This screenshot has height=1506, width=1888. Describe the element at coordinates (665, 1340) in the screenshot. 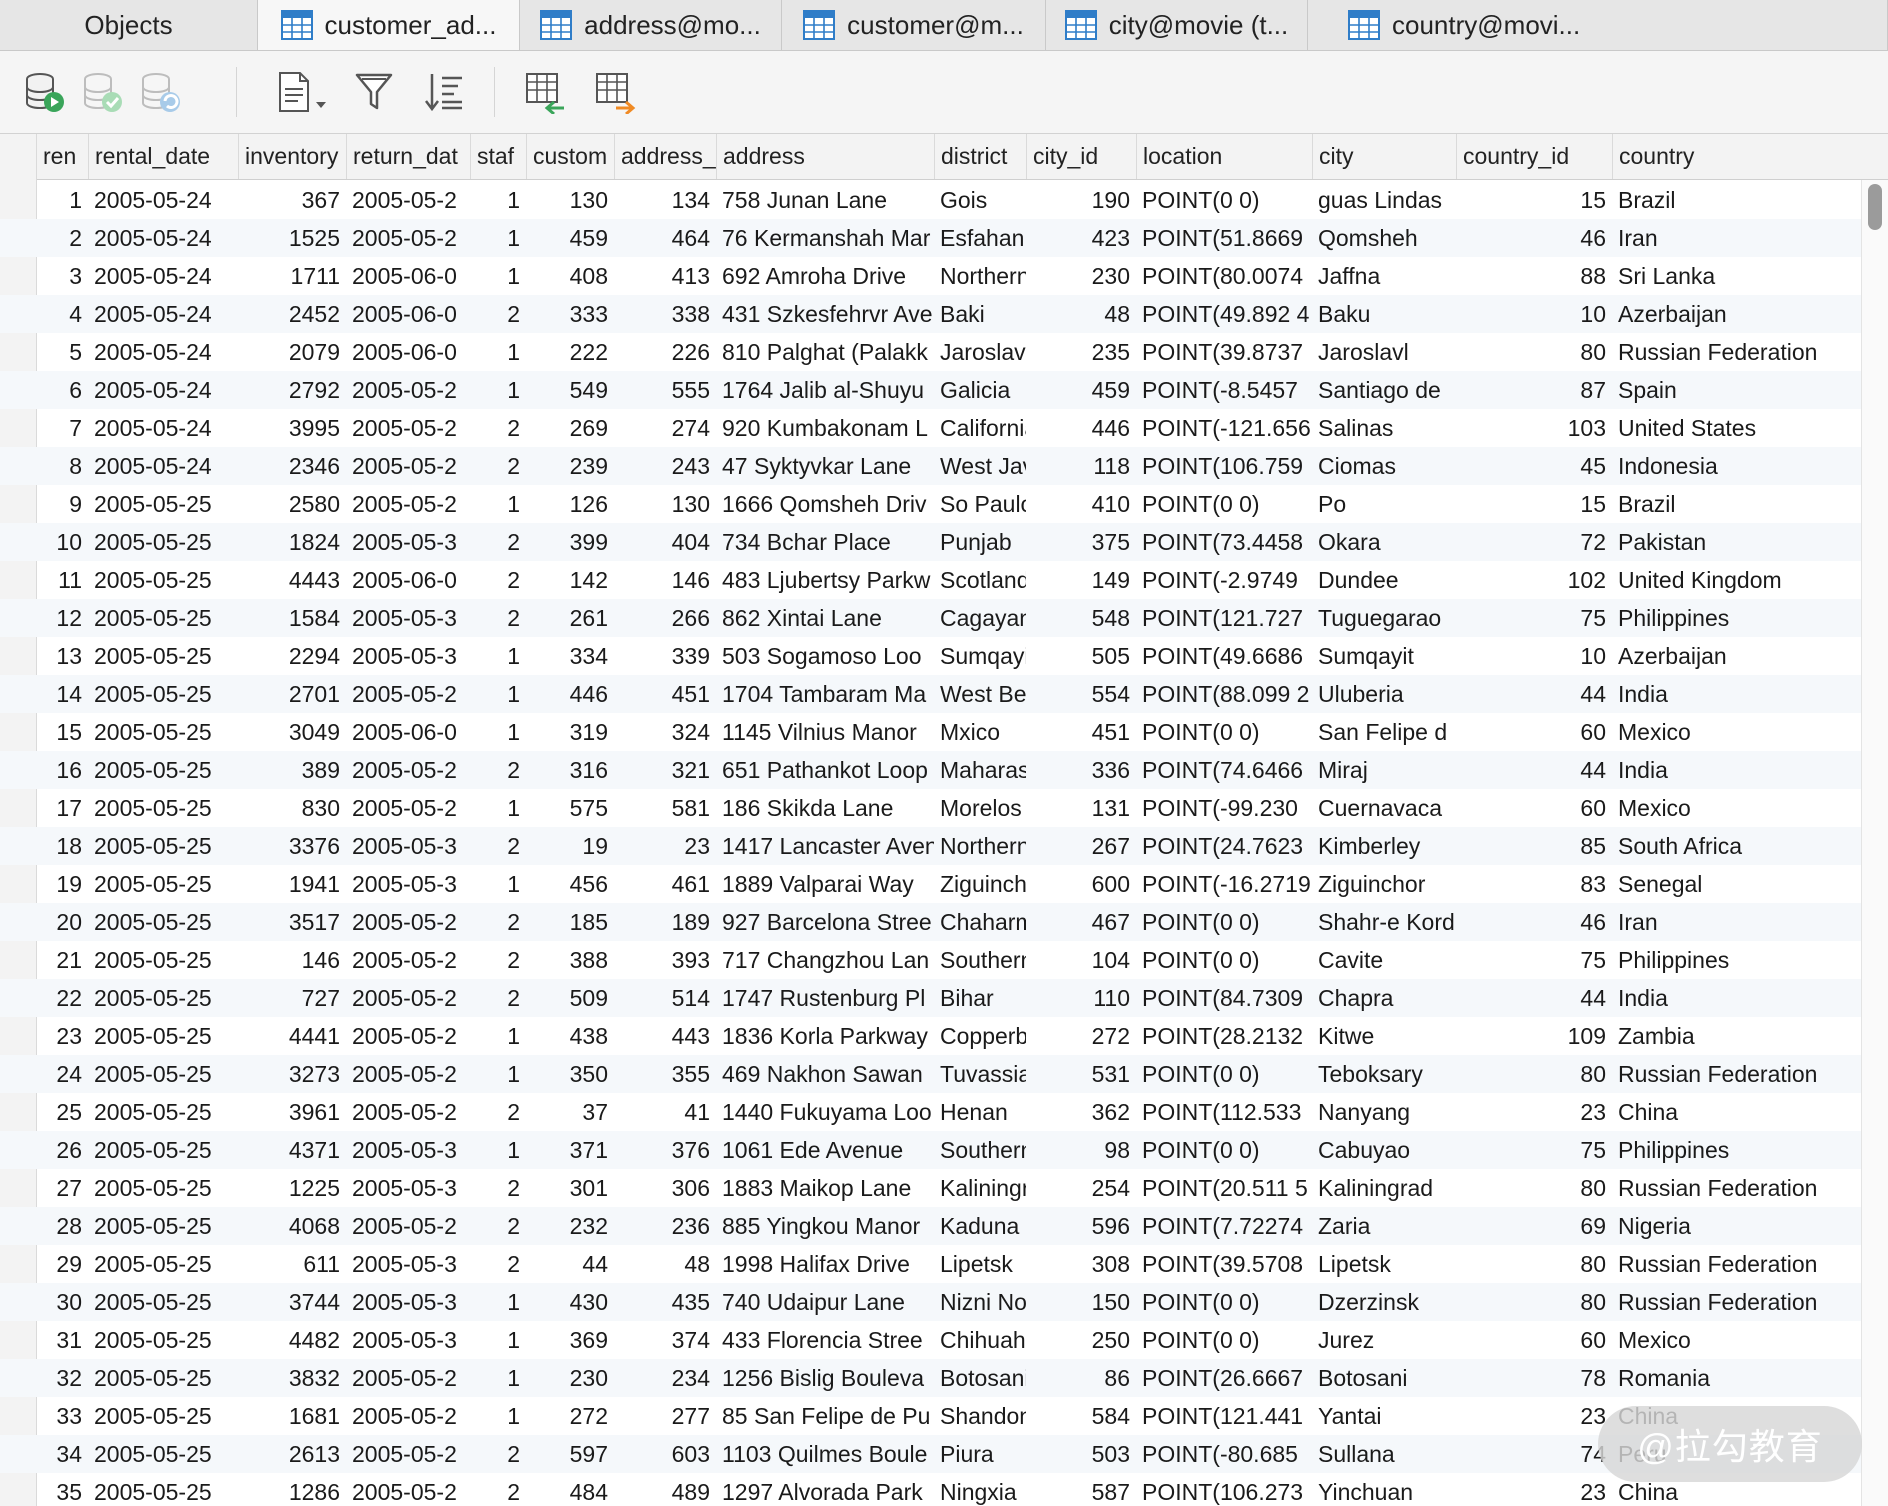

I see `table-cell: 374` at that location.